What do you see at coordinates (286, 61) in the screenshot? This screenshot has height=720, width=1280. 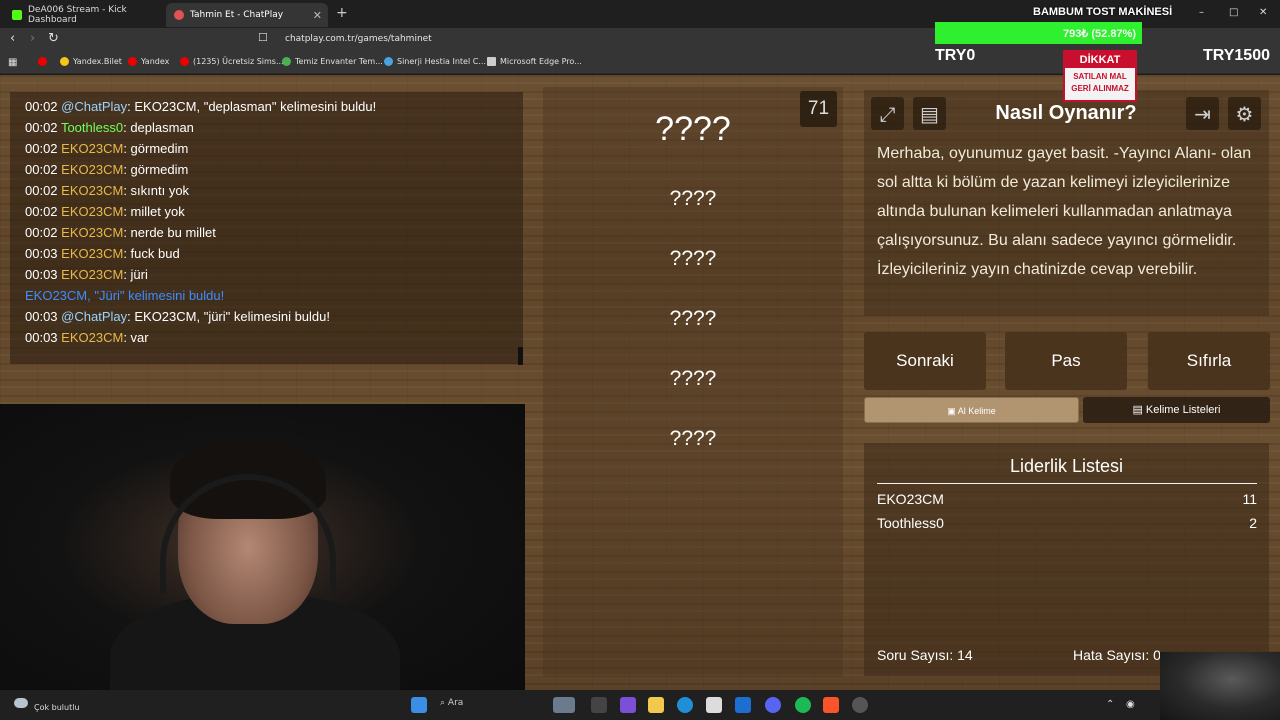 I see `puzzle-icon` at bounding box center [286, 61].